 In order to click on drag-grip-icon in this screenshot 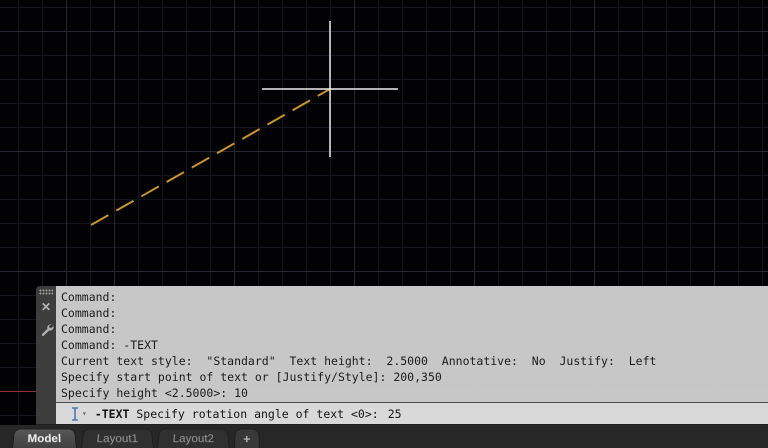, I will do `click(46, 292)`.